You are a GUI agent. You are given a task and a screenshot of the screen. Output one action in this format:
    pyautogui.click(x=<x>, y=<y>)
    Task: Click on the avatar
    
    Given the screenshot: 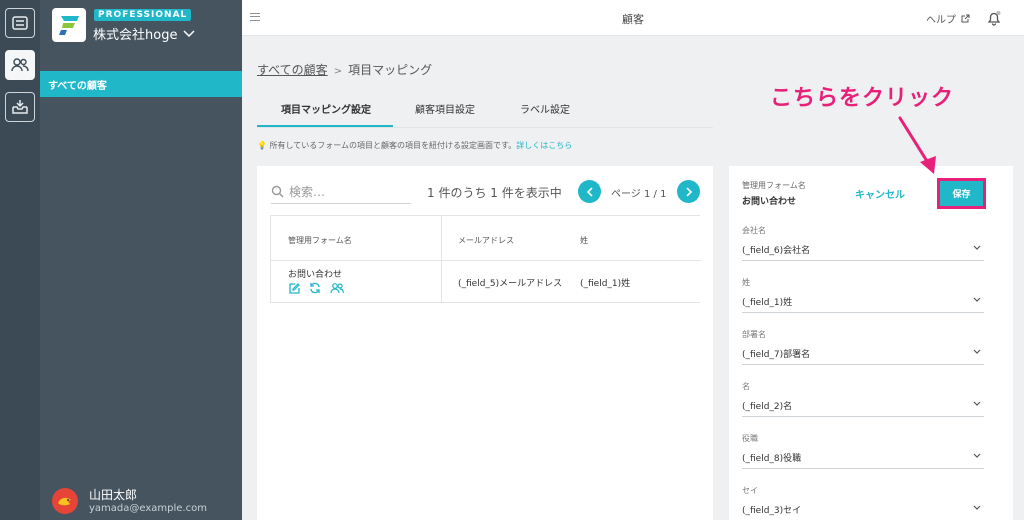 What is the action you would take?
    pyautogui.click(x=65, y=501)
    